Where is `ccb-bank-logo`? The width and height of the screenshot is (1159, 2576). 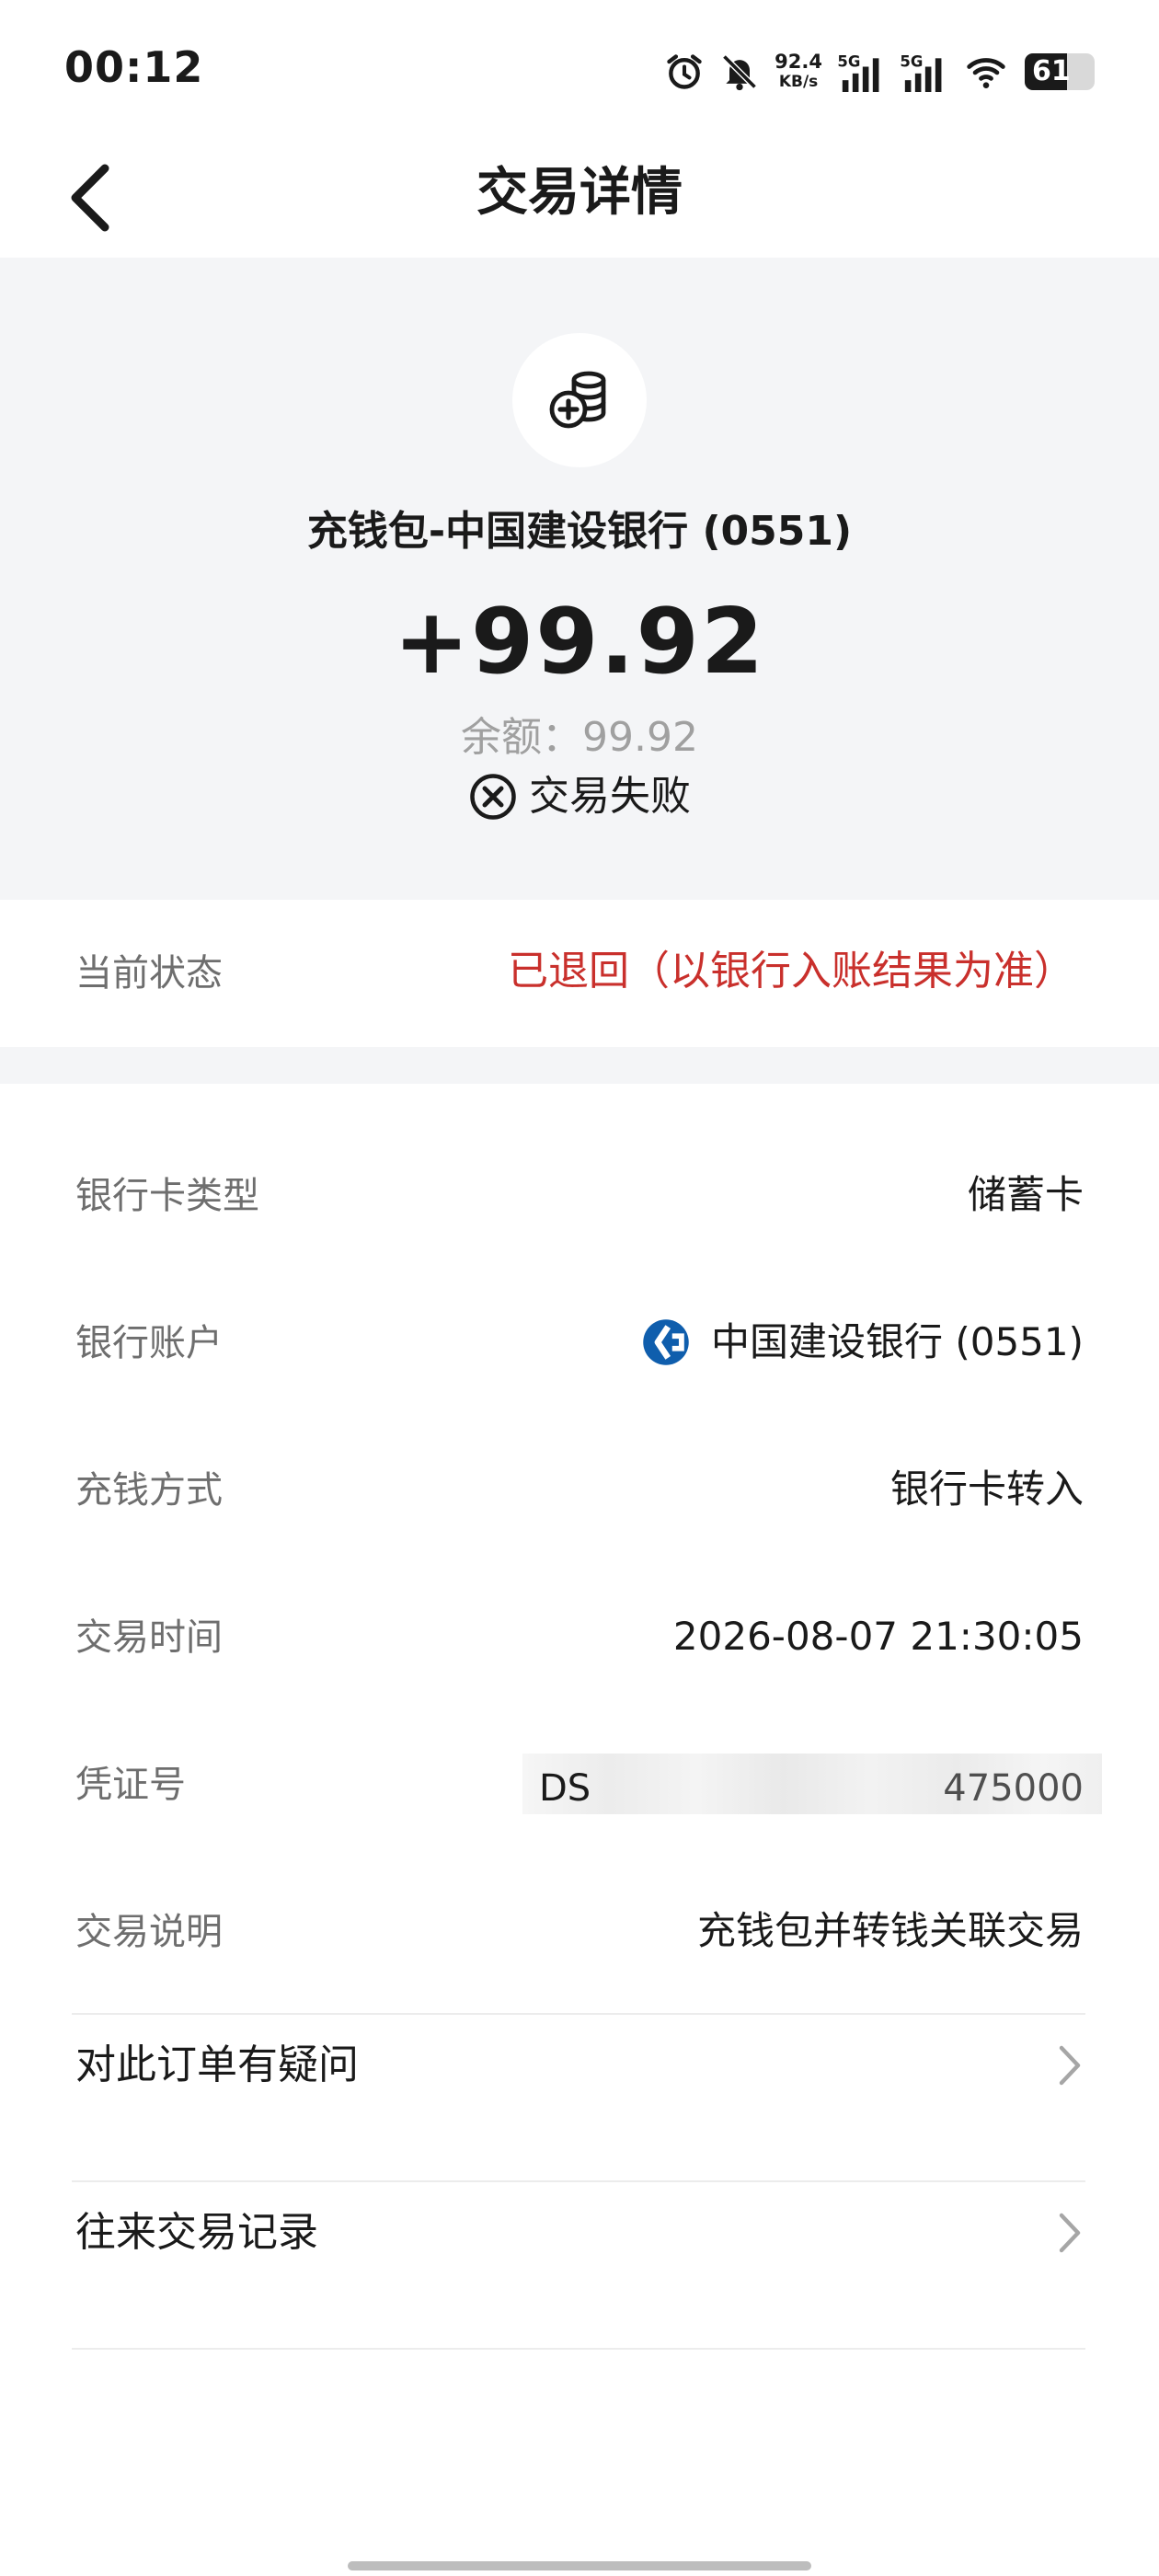
ccb-bank-logo is located at coordinates (666, 1342).